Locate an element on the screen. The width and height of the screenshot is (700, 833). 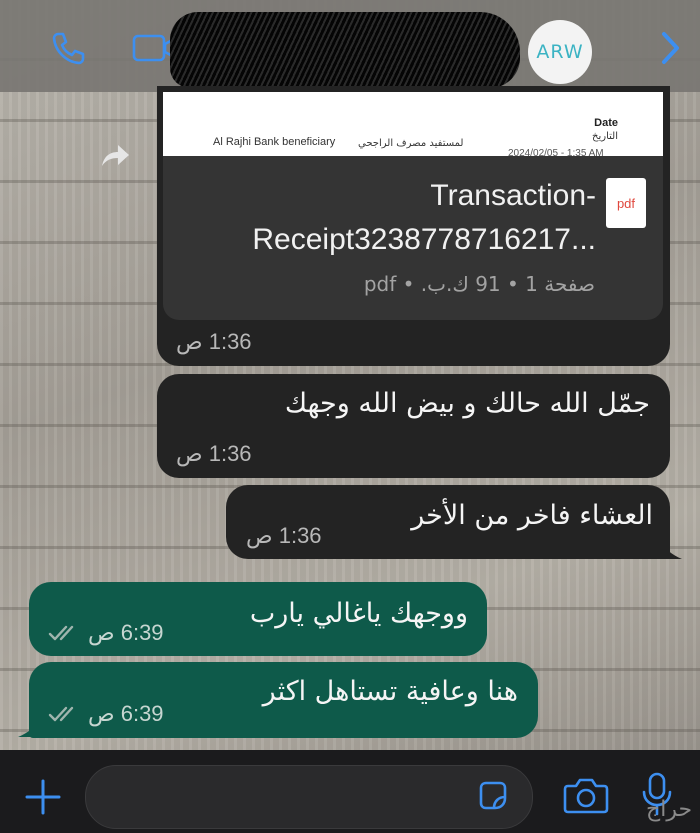
watermark-text: حراج is located at coordinates (669, 809).